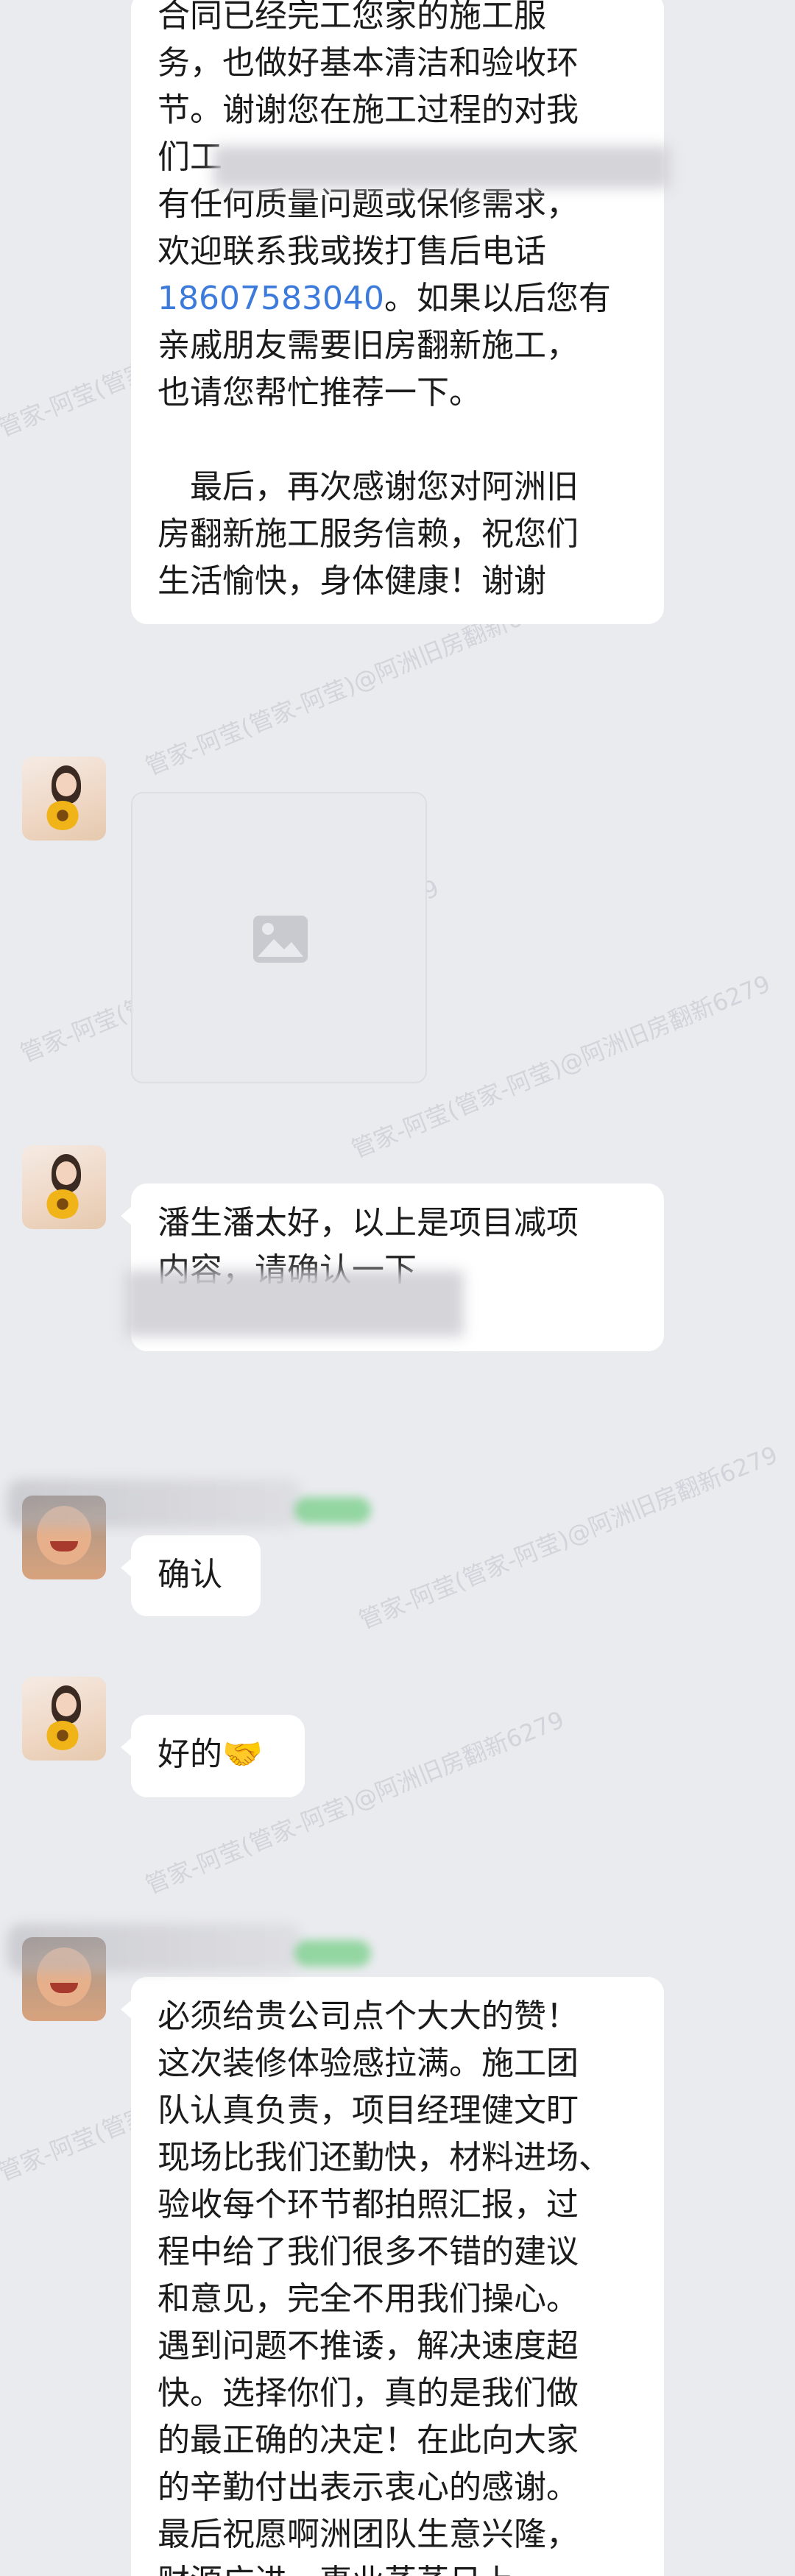  Describe the element at coordinates (368, 2110) in the screenshot. I see `message-line: 队认真负责，项目经理健文盯` at that location.